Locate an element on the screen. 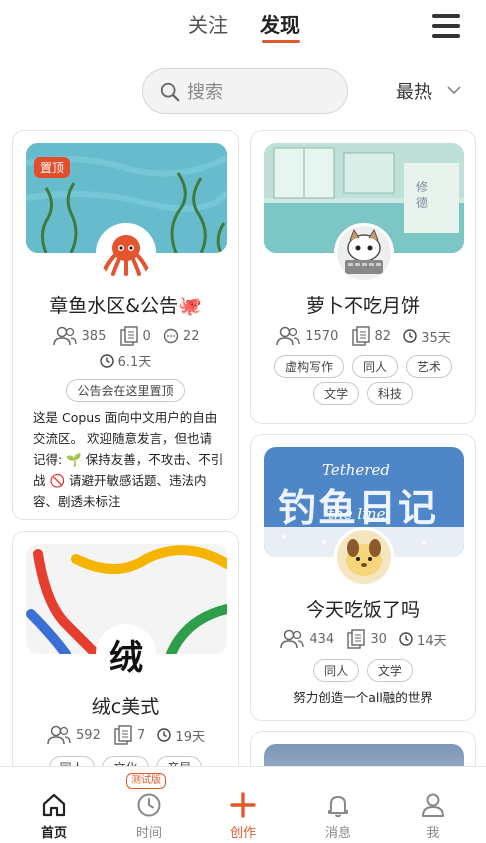  tag: 科技 is located at coordinates (389, 393).